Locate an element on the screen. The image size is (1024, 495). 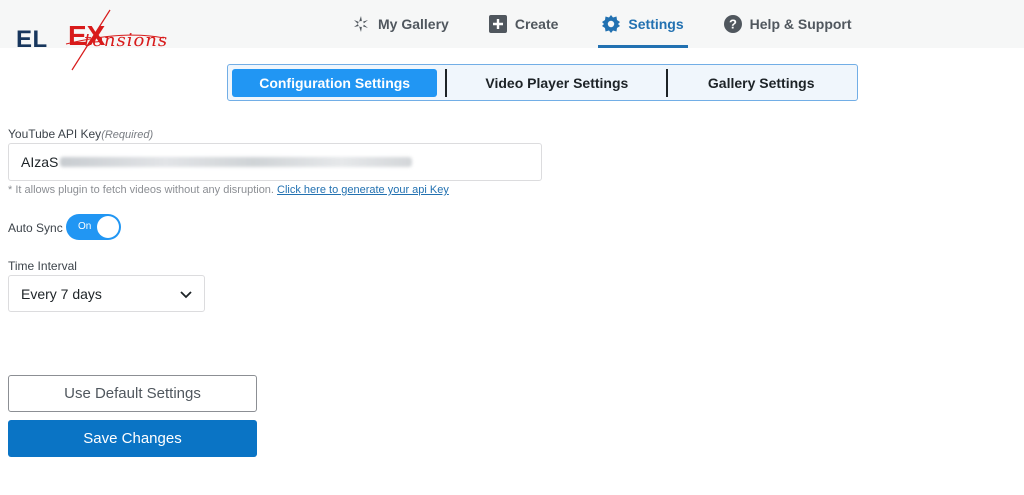
api-key-masked is located at coordinates (236, 162).